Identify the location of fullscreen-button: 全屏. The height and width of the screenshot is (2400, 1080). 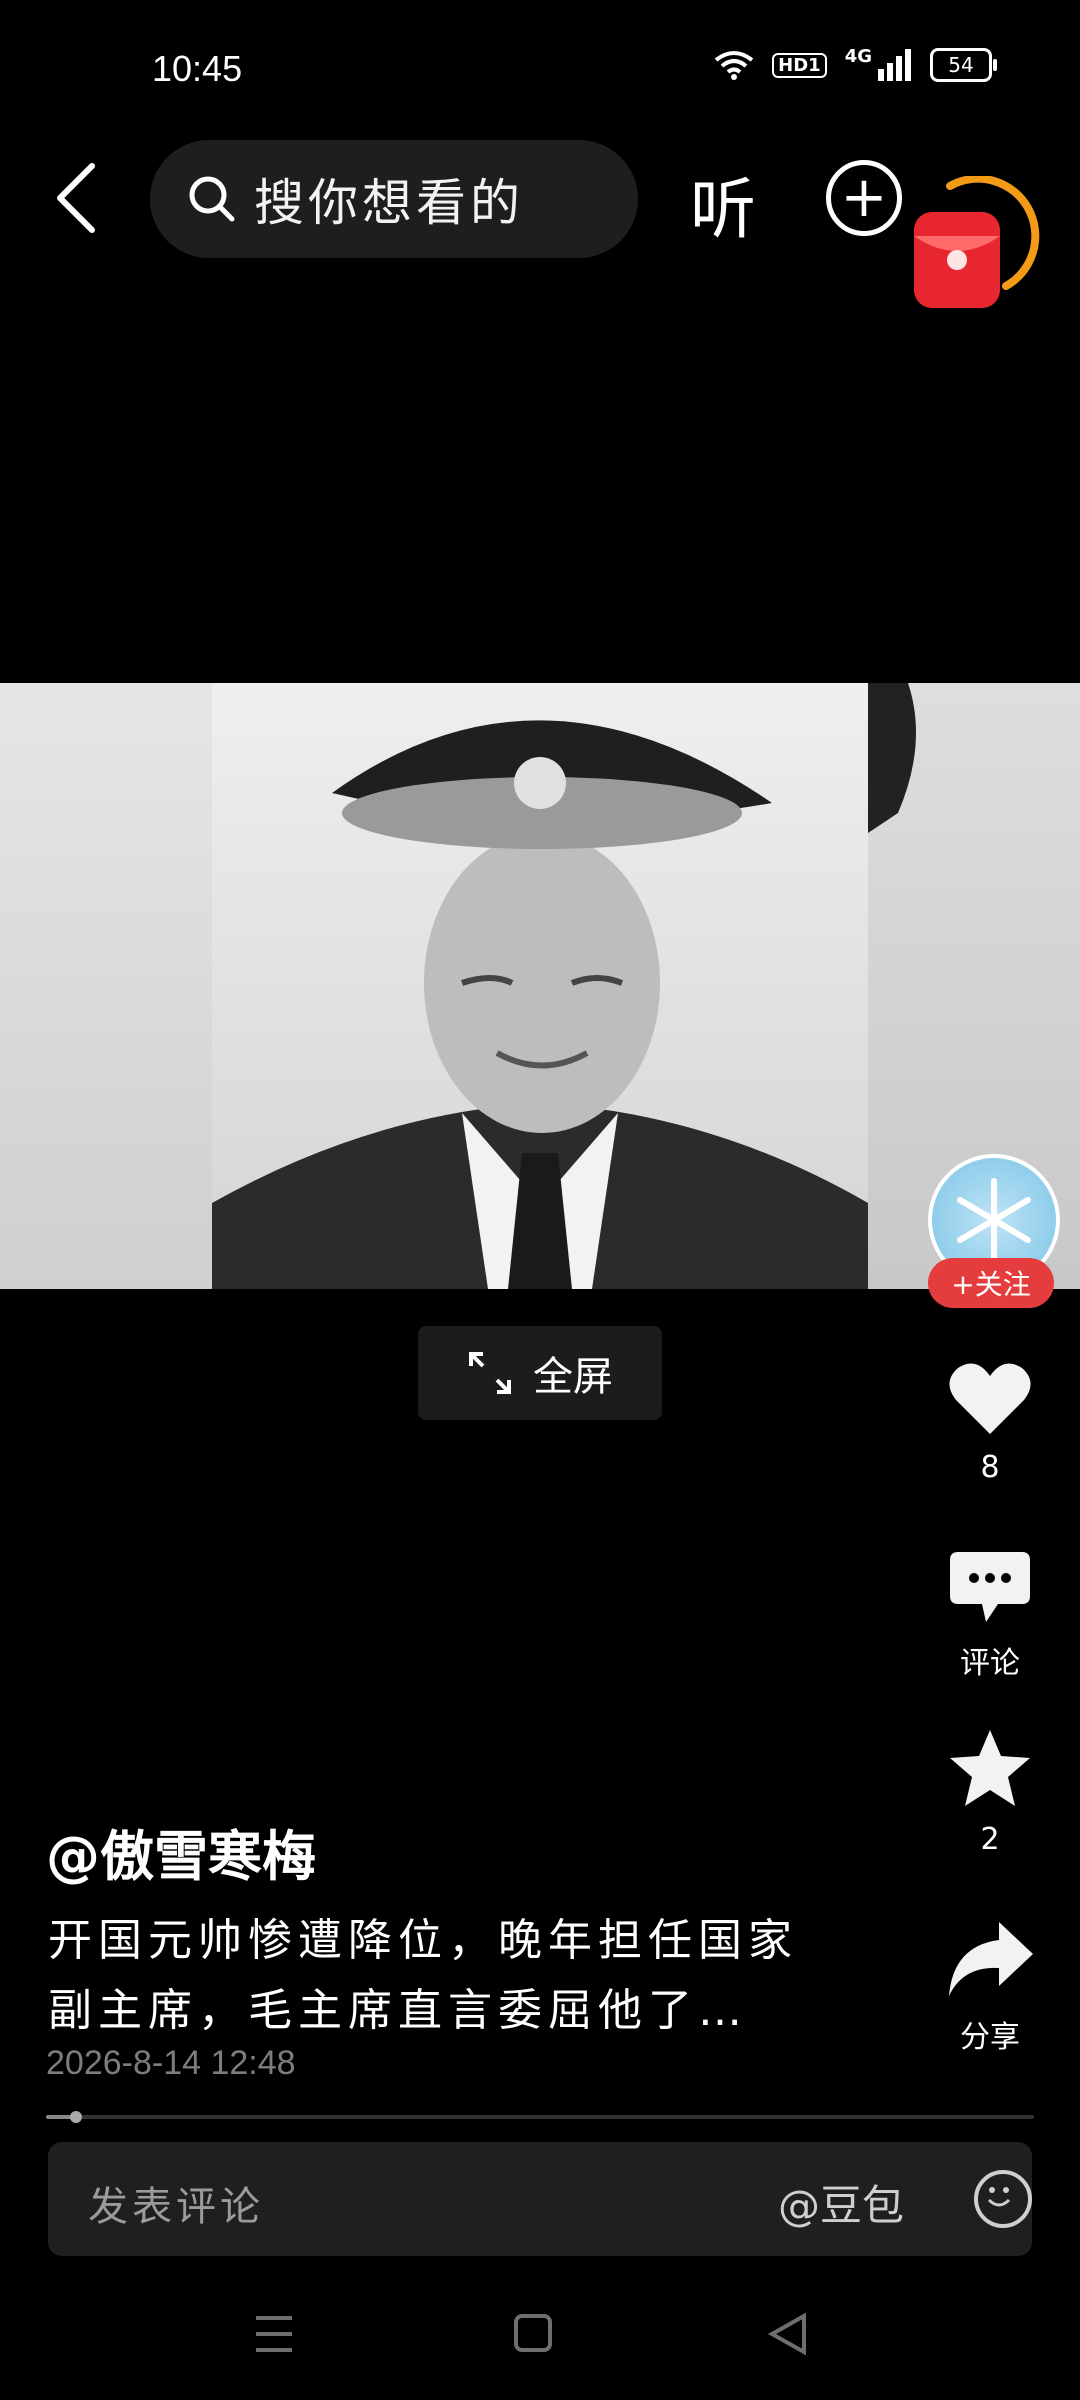
(540, 1373).